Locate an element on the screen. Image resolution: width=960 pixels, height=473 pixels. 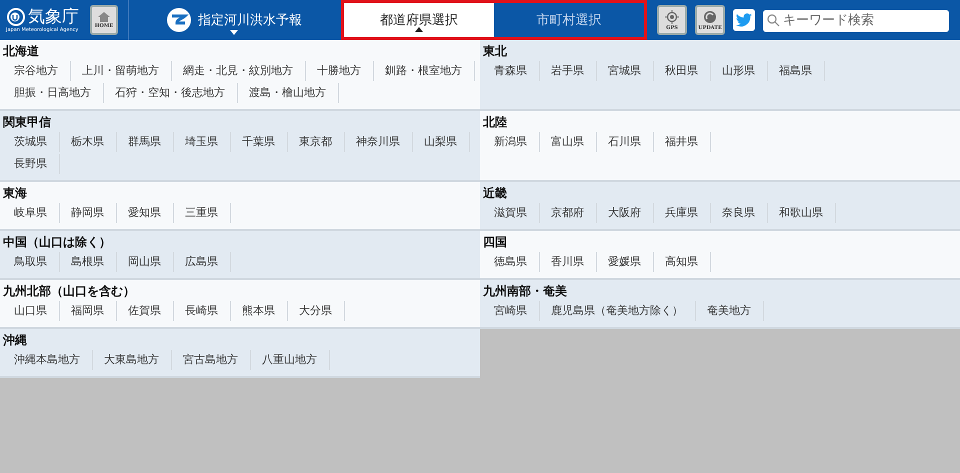
prefecture-link: 福岡県 is located at coordinates (88, 311).